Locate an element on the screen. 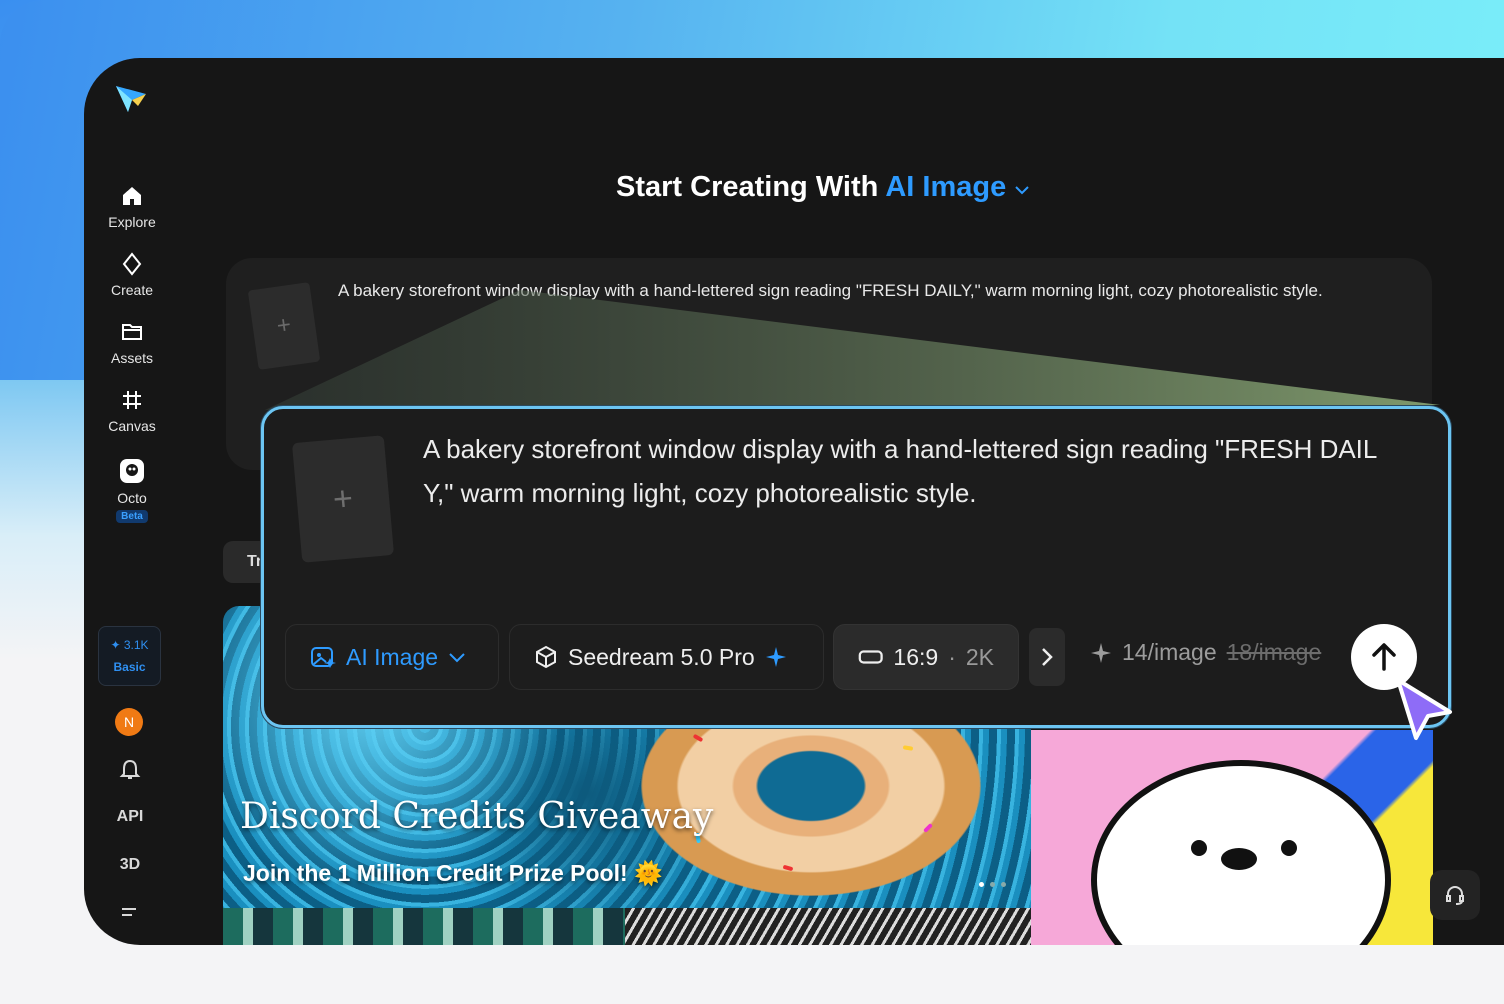 Image resolution: width=1504 pixels, height=1004 pixels. sidebar-item-assets: Assets is located at coordinates (132, 343).